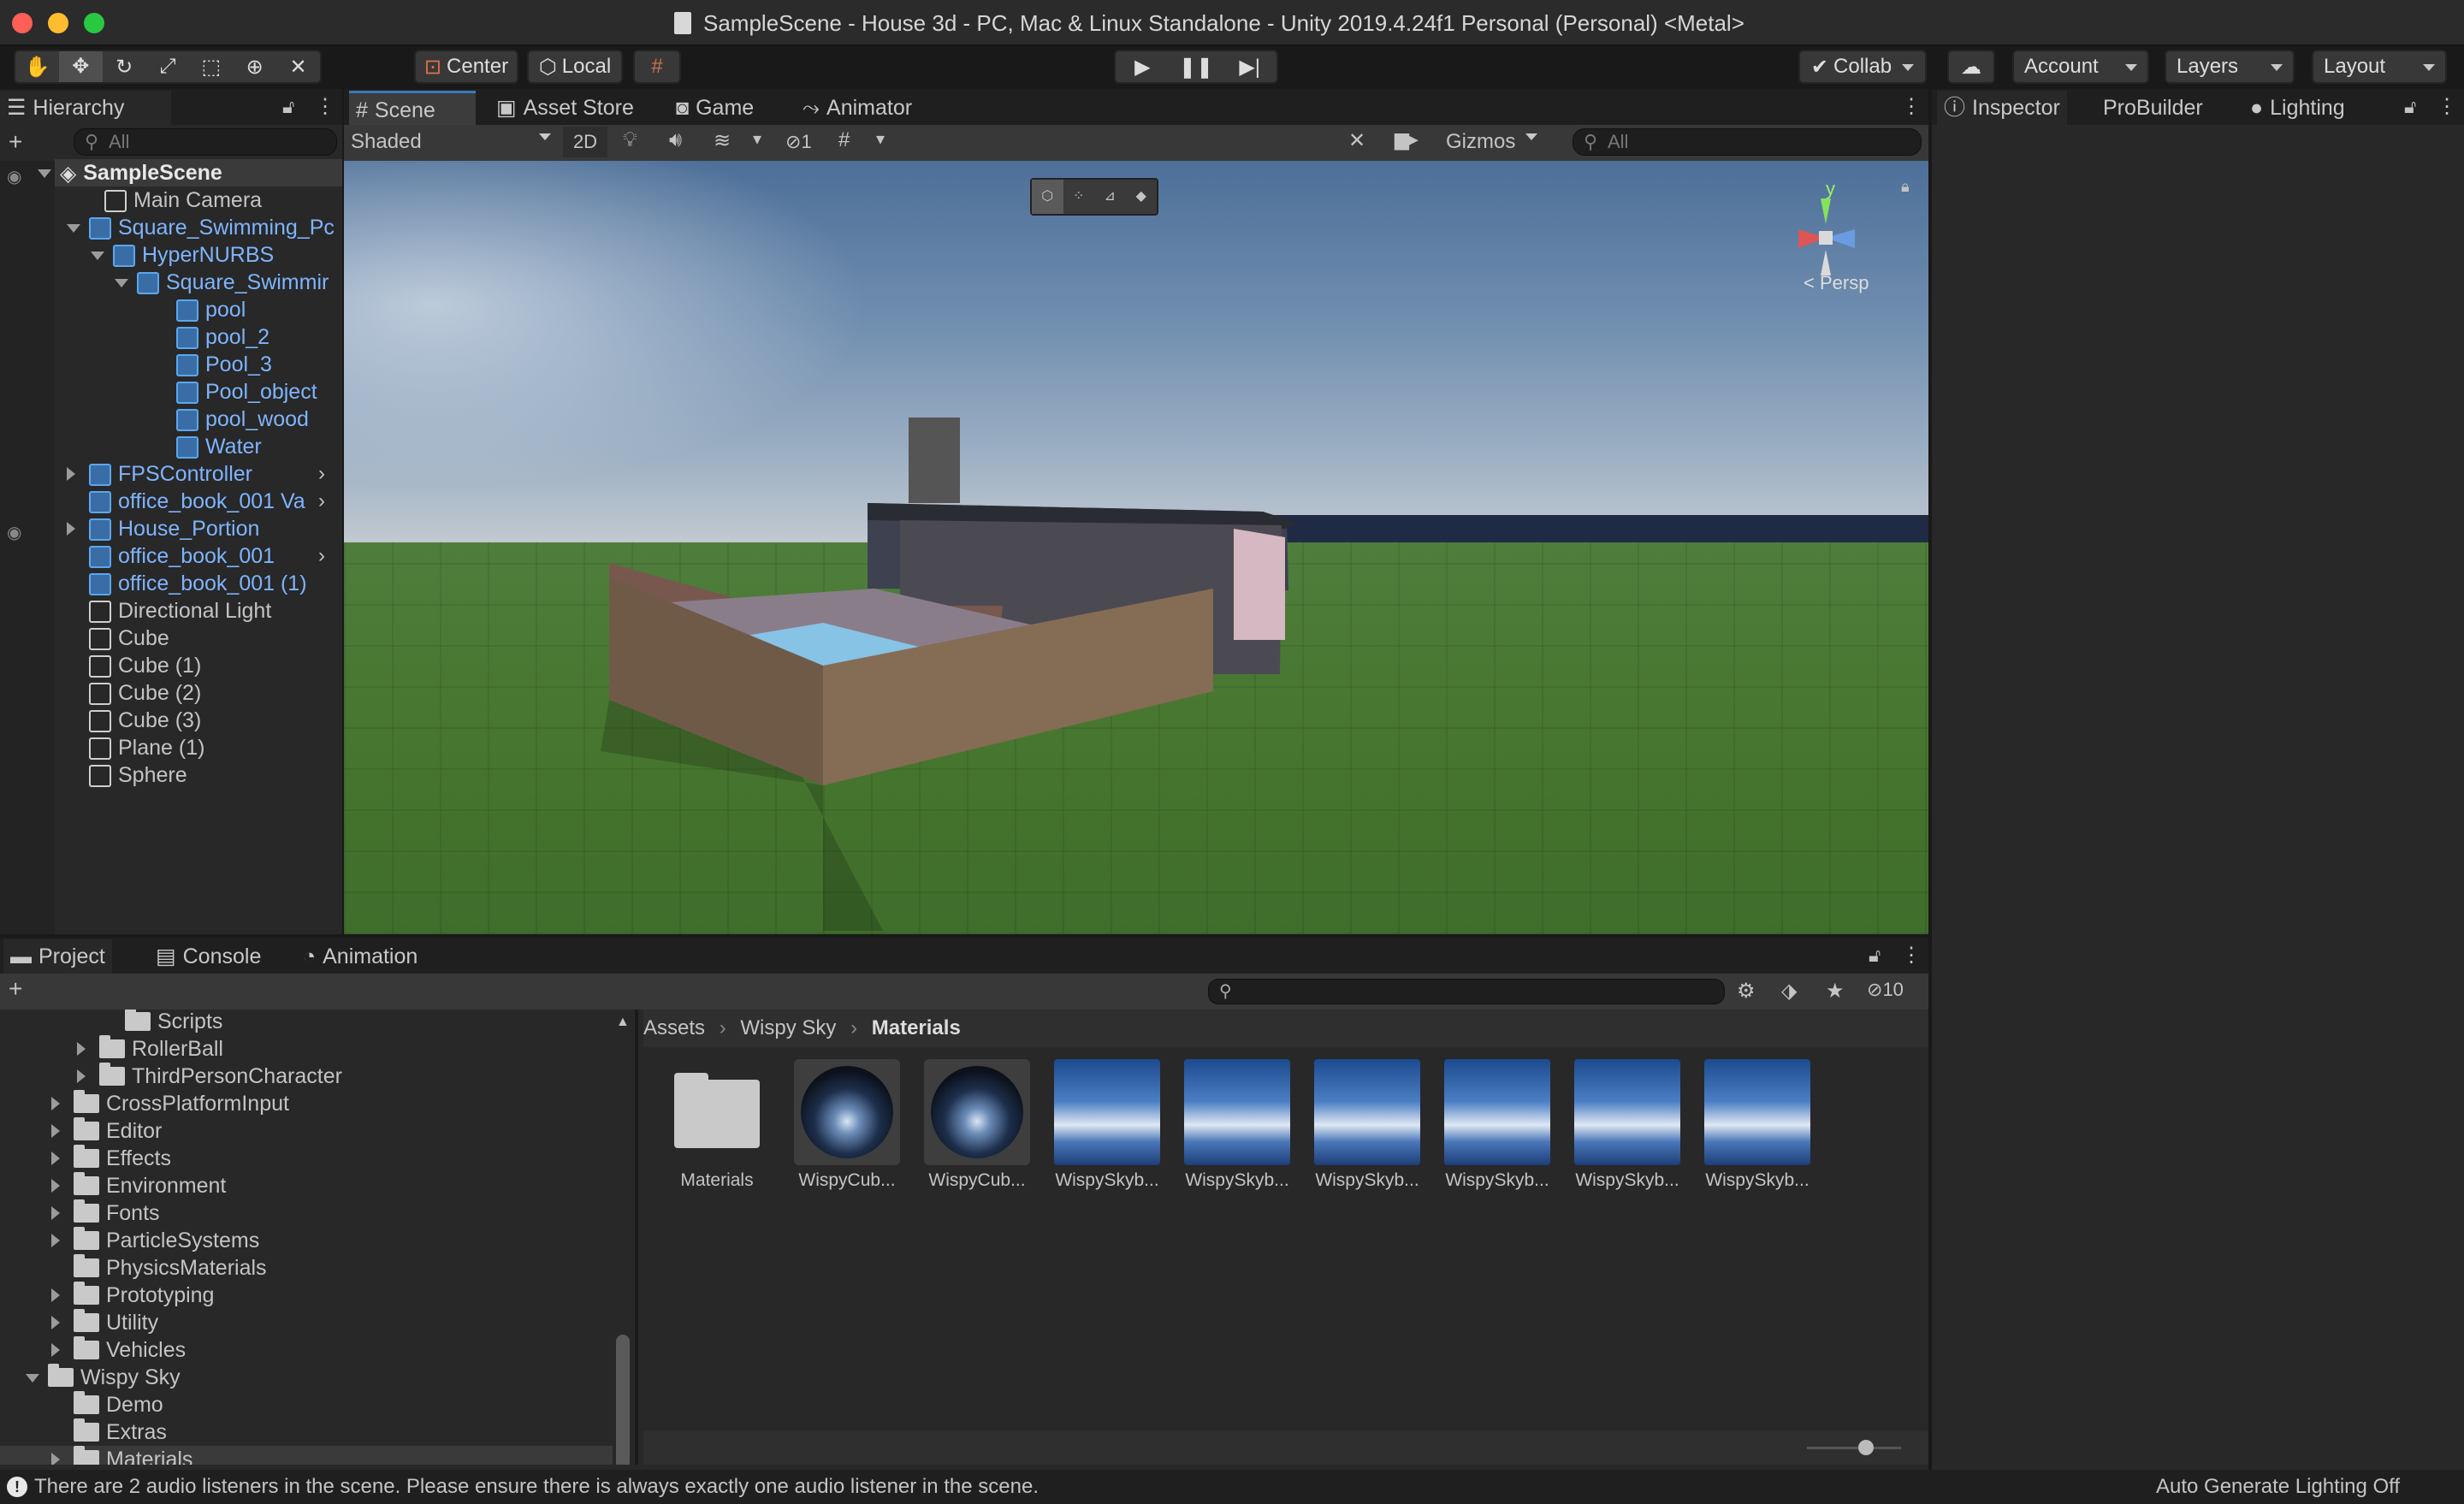  Describe the element at coordinates (2379, 67) in the screenshot. I see `layout-dropdown: Layout` at that location.